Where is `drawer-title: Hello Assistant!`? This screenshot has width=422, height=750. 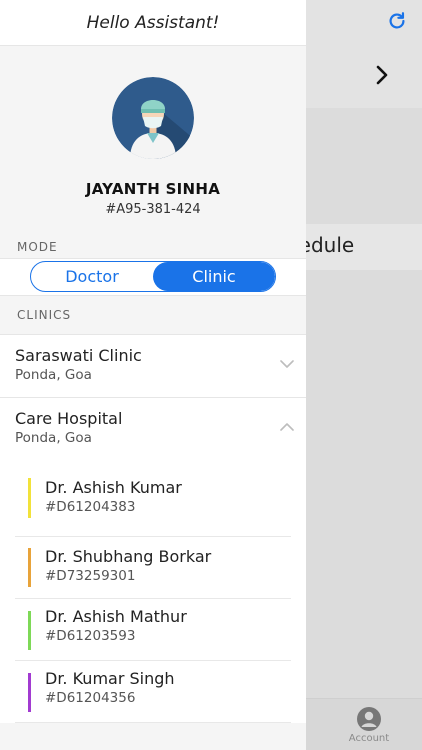
drawer-title: Hello Assistant! is located at coordinates (153, 22).